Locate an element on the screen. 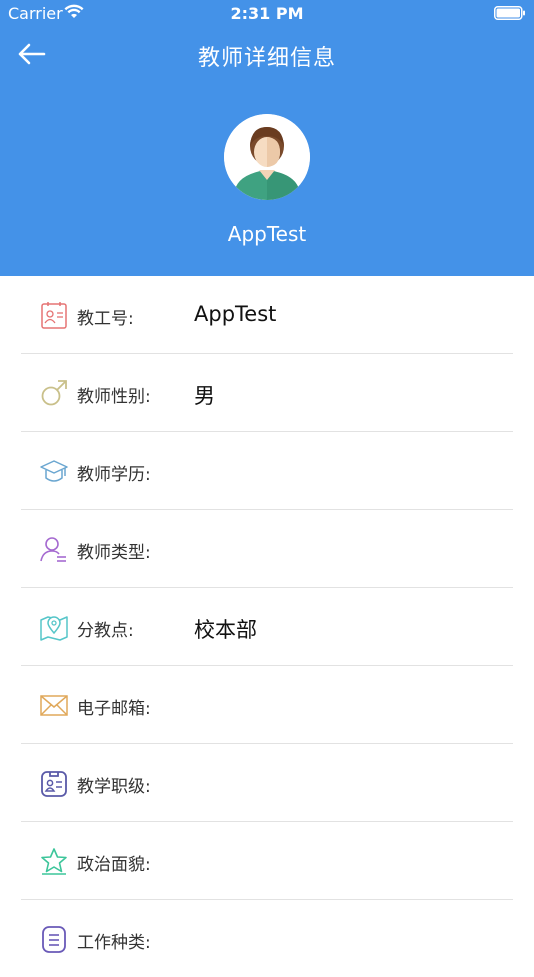  graduation-cap-icon is located at coordinates (54, 471).